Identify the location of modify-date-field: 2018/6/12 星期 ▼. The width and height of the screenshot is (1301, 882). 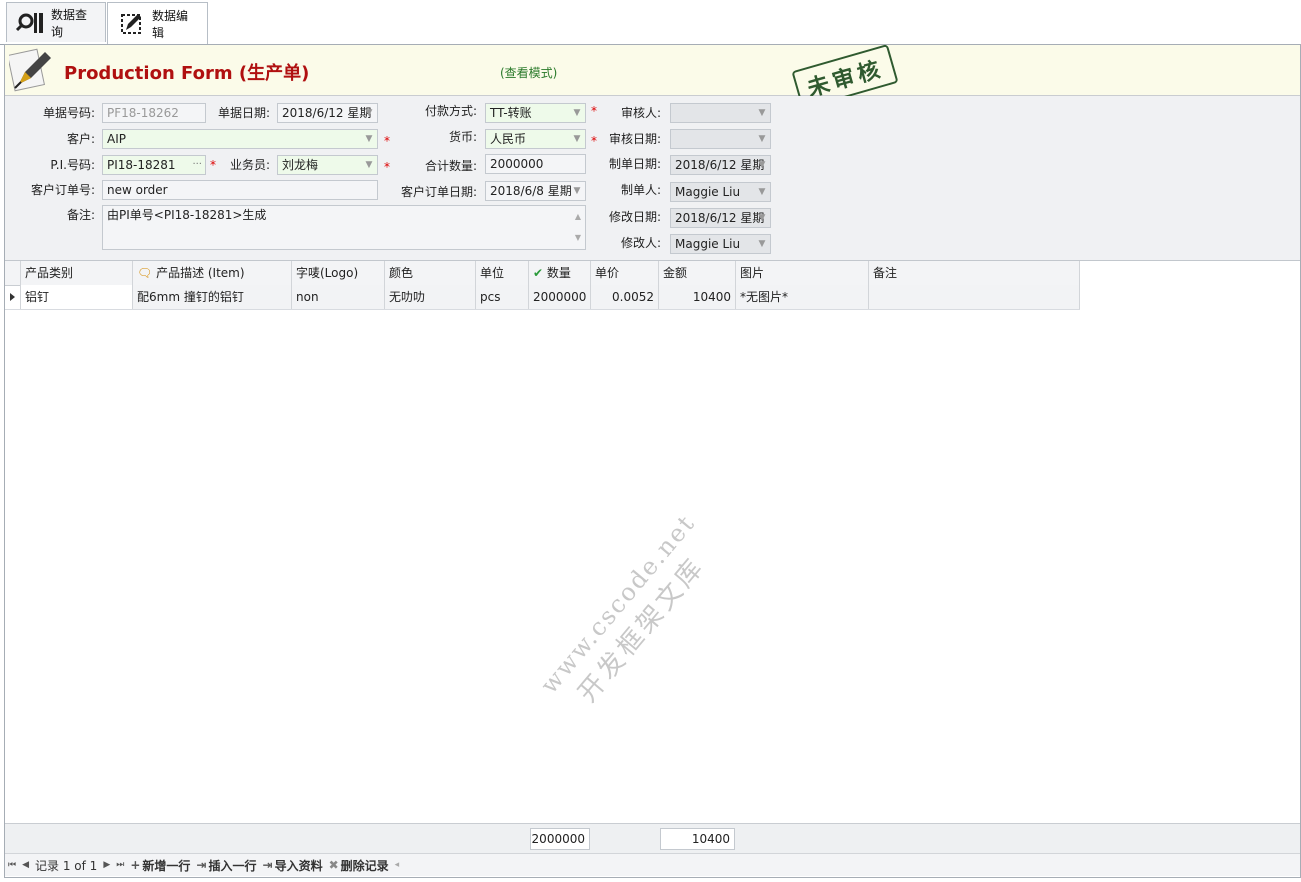
(720, 218).